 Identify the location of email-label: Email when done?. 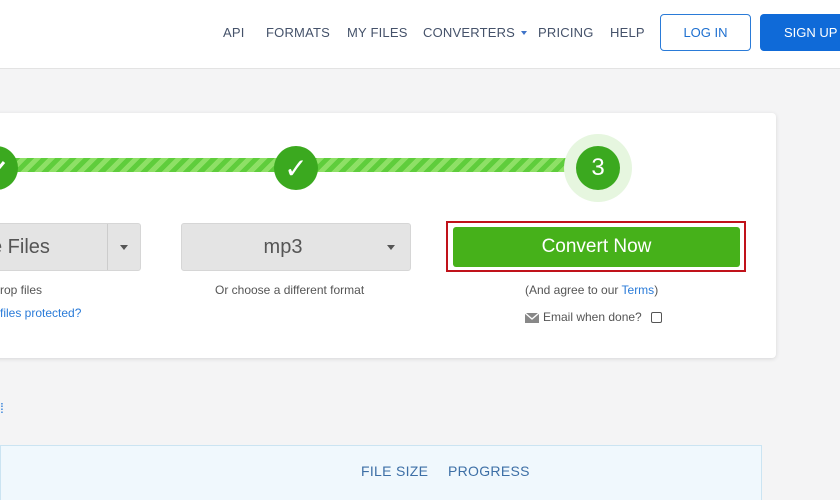
(592, 317).